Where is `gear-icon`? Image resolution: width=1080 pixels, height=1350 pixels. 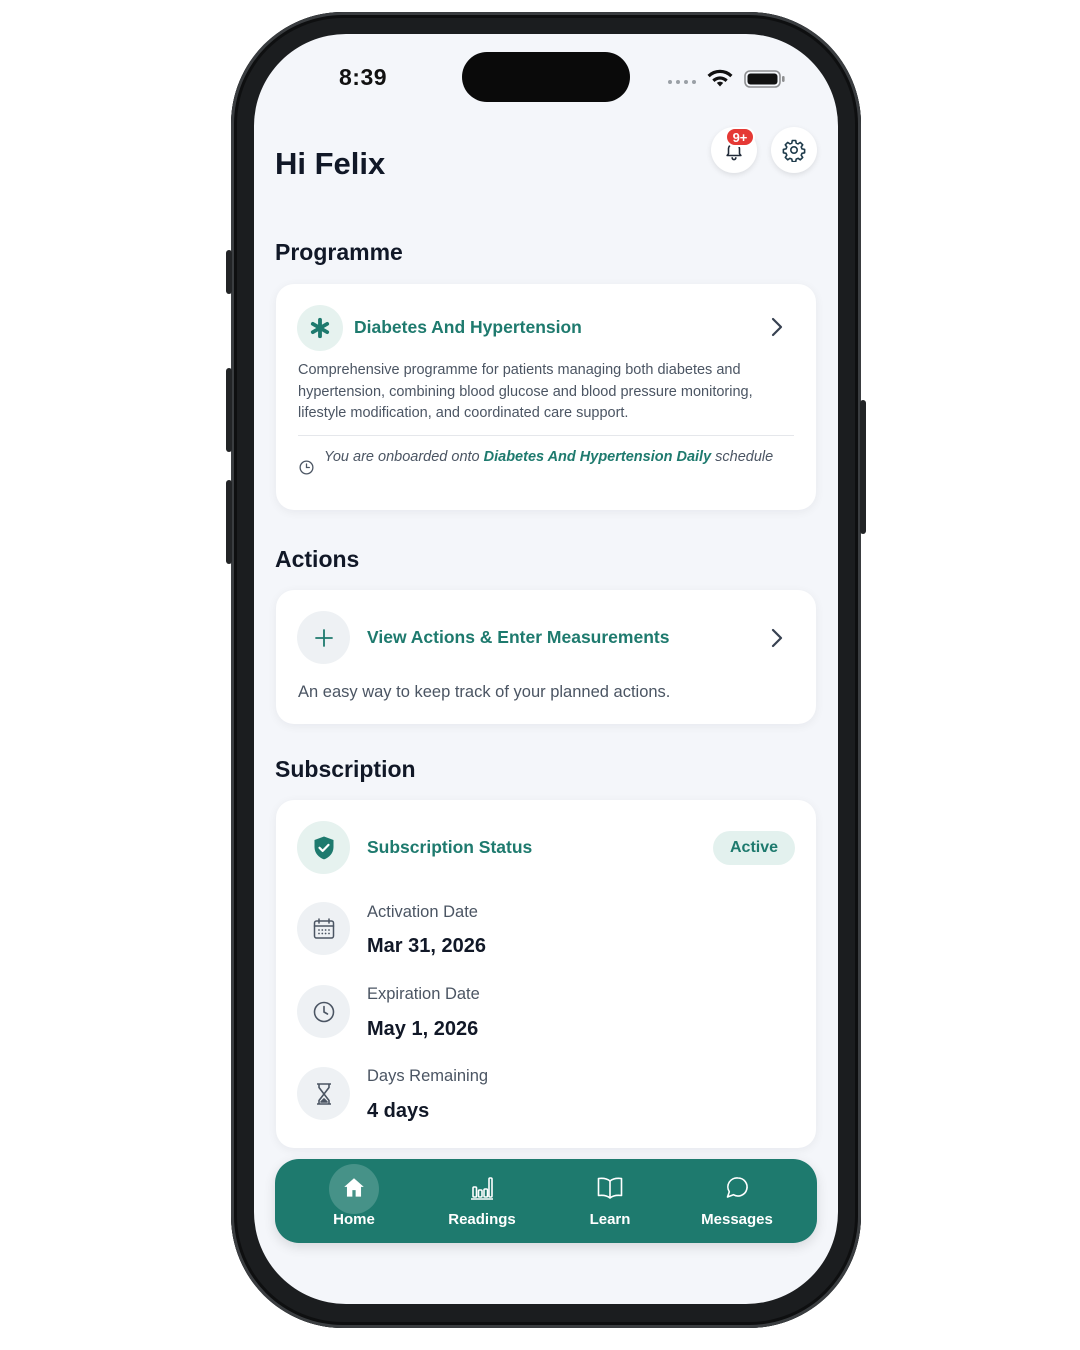
gear-icon is located at coordinates (794, 150).